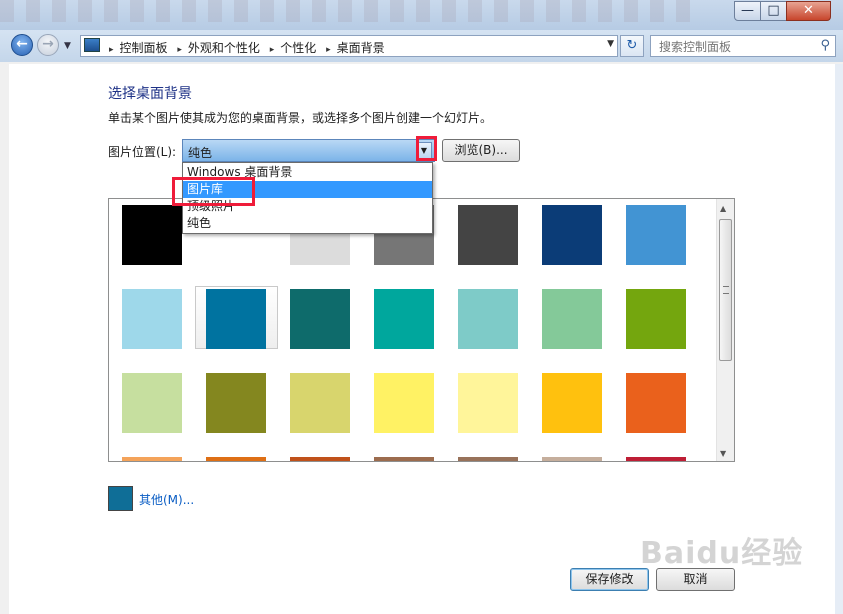 This screenshot has height=614, width=843. What do you see at coordinates (298, 48) in the screenshot?
I see `breadcrumb-personalization: 个性化` at bounding box center [298, 48].